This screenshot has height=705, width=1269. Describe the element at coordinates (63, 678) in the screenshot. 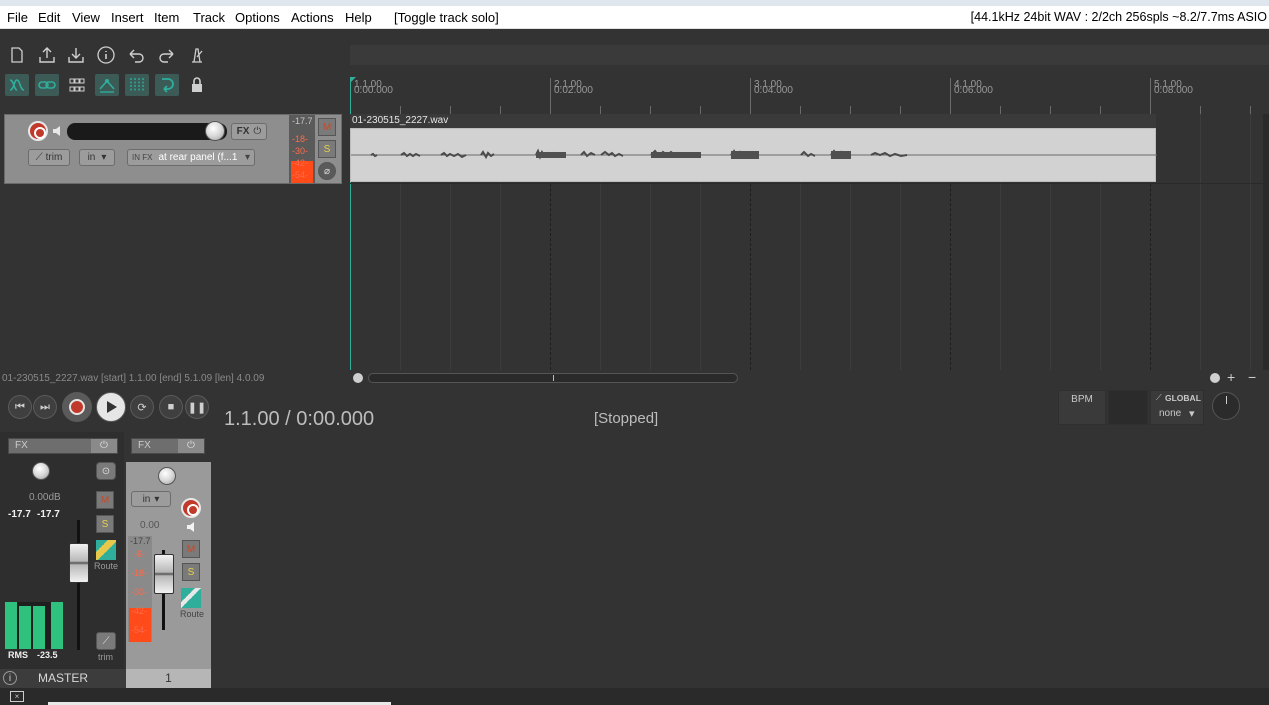

I see `master-label: MASTER` at that location.